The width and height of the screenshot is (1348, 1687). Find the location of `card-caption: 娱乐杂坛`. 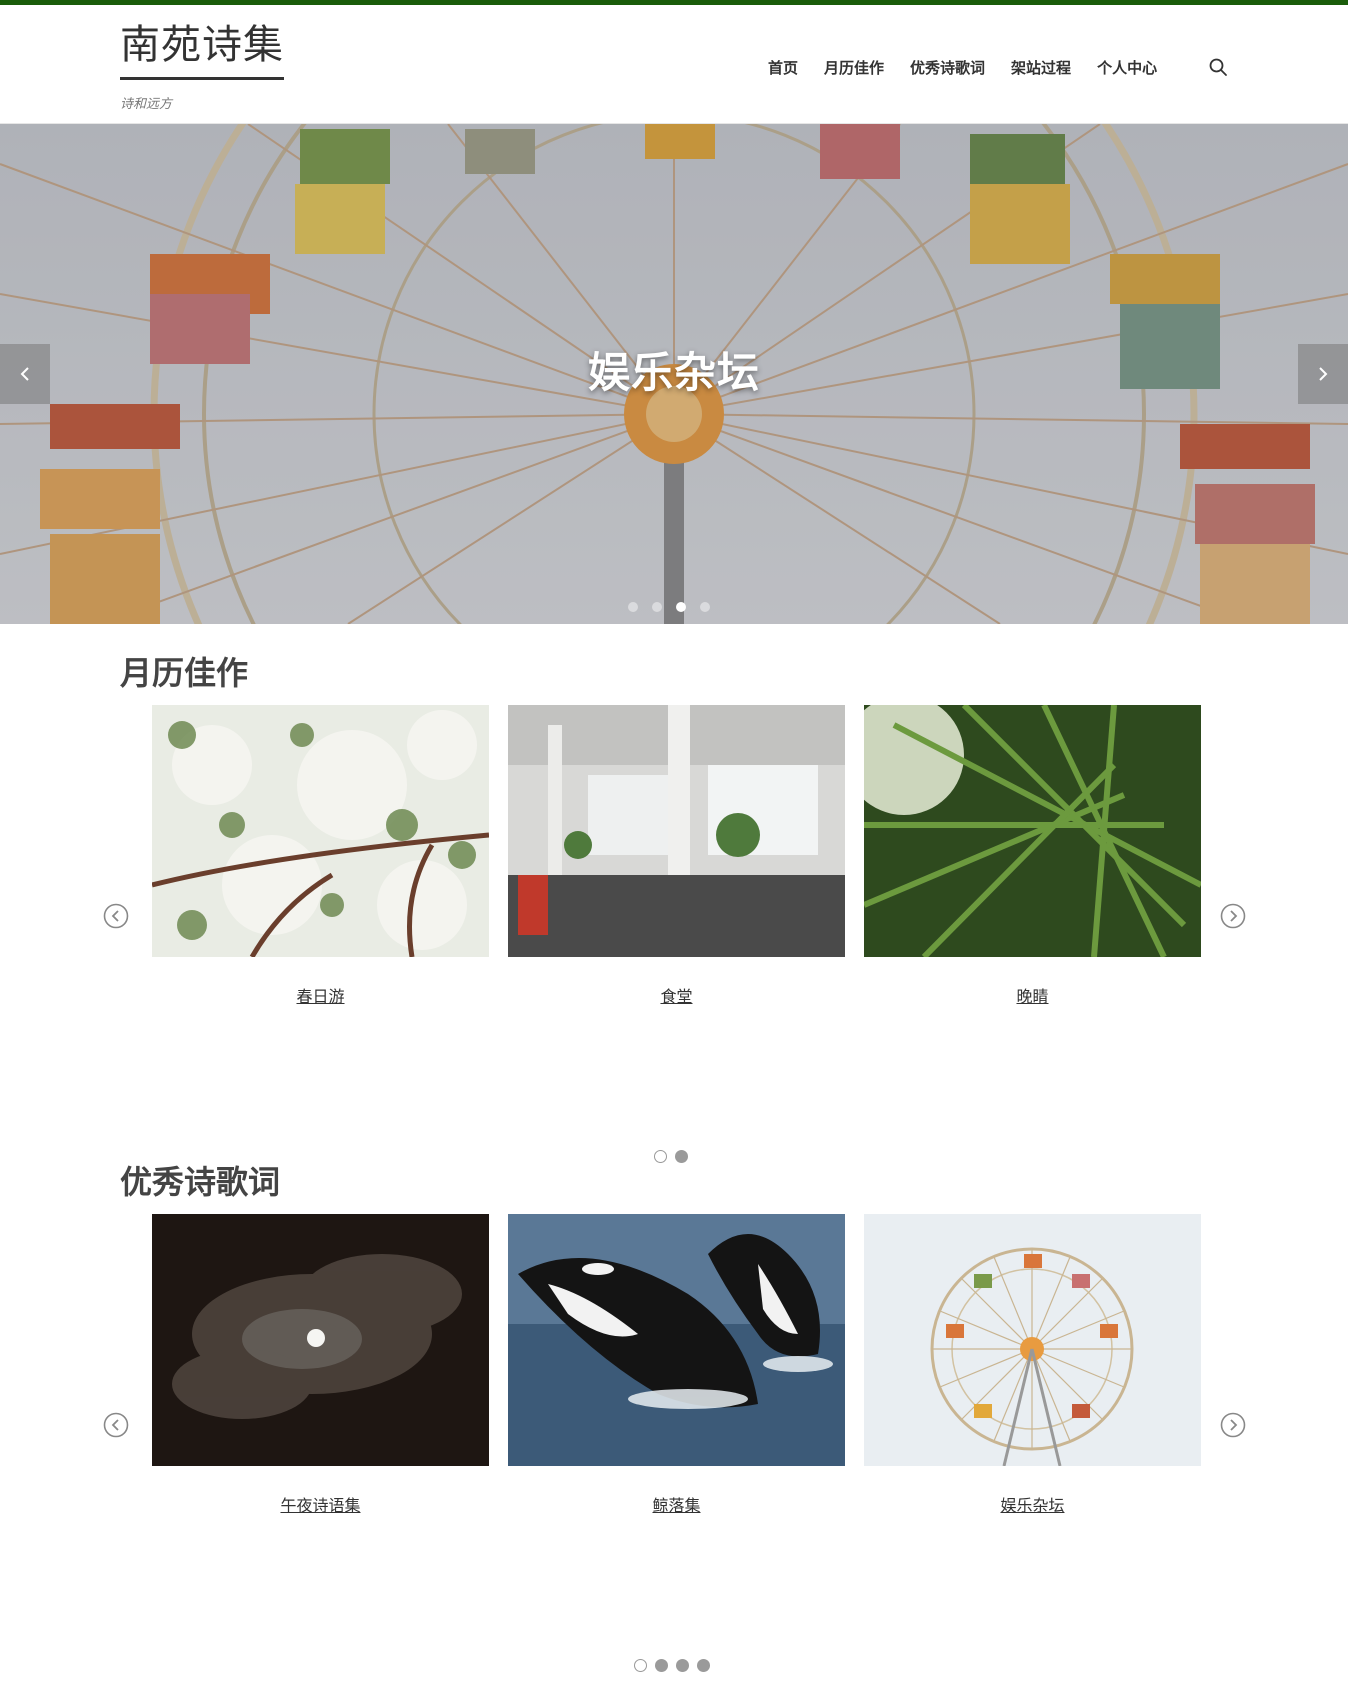

card-caption: 娱乐杂坛 is located at coordinates (1032, 1504).